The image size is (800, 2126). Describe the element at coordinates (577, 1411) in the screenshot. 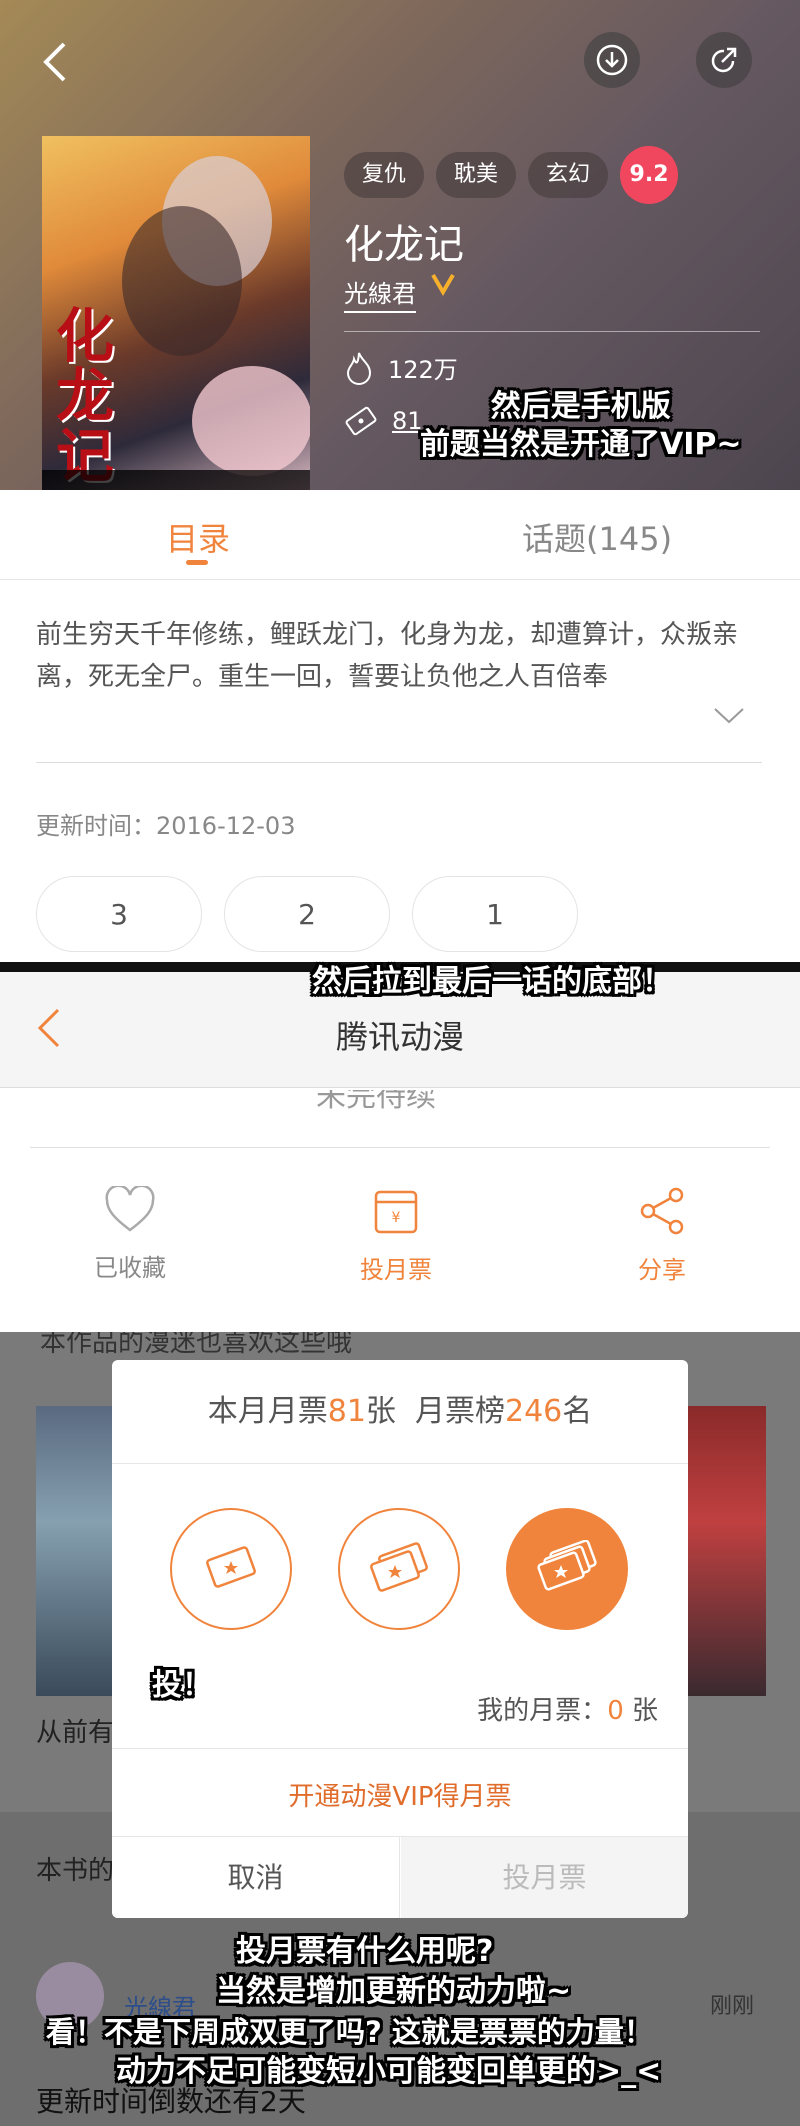

I see `header-suffix: 名` at that location.